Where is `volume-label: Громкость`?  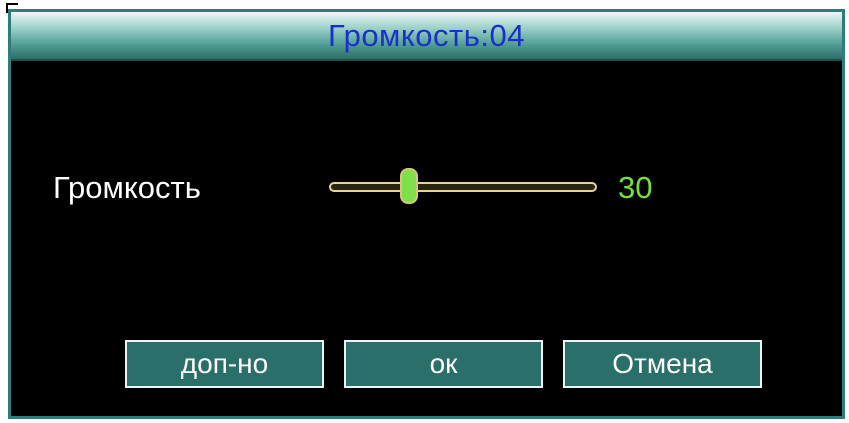
volume-label: Громкость is located at coordinates (127, 187).